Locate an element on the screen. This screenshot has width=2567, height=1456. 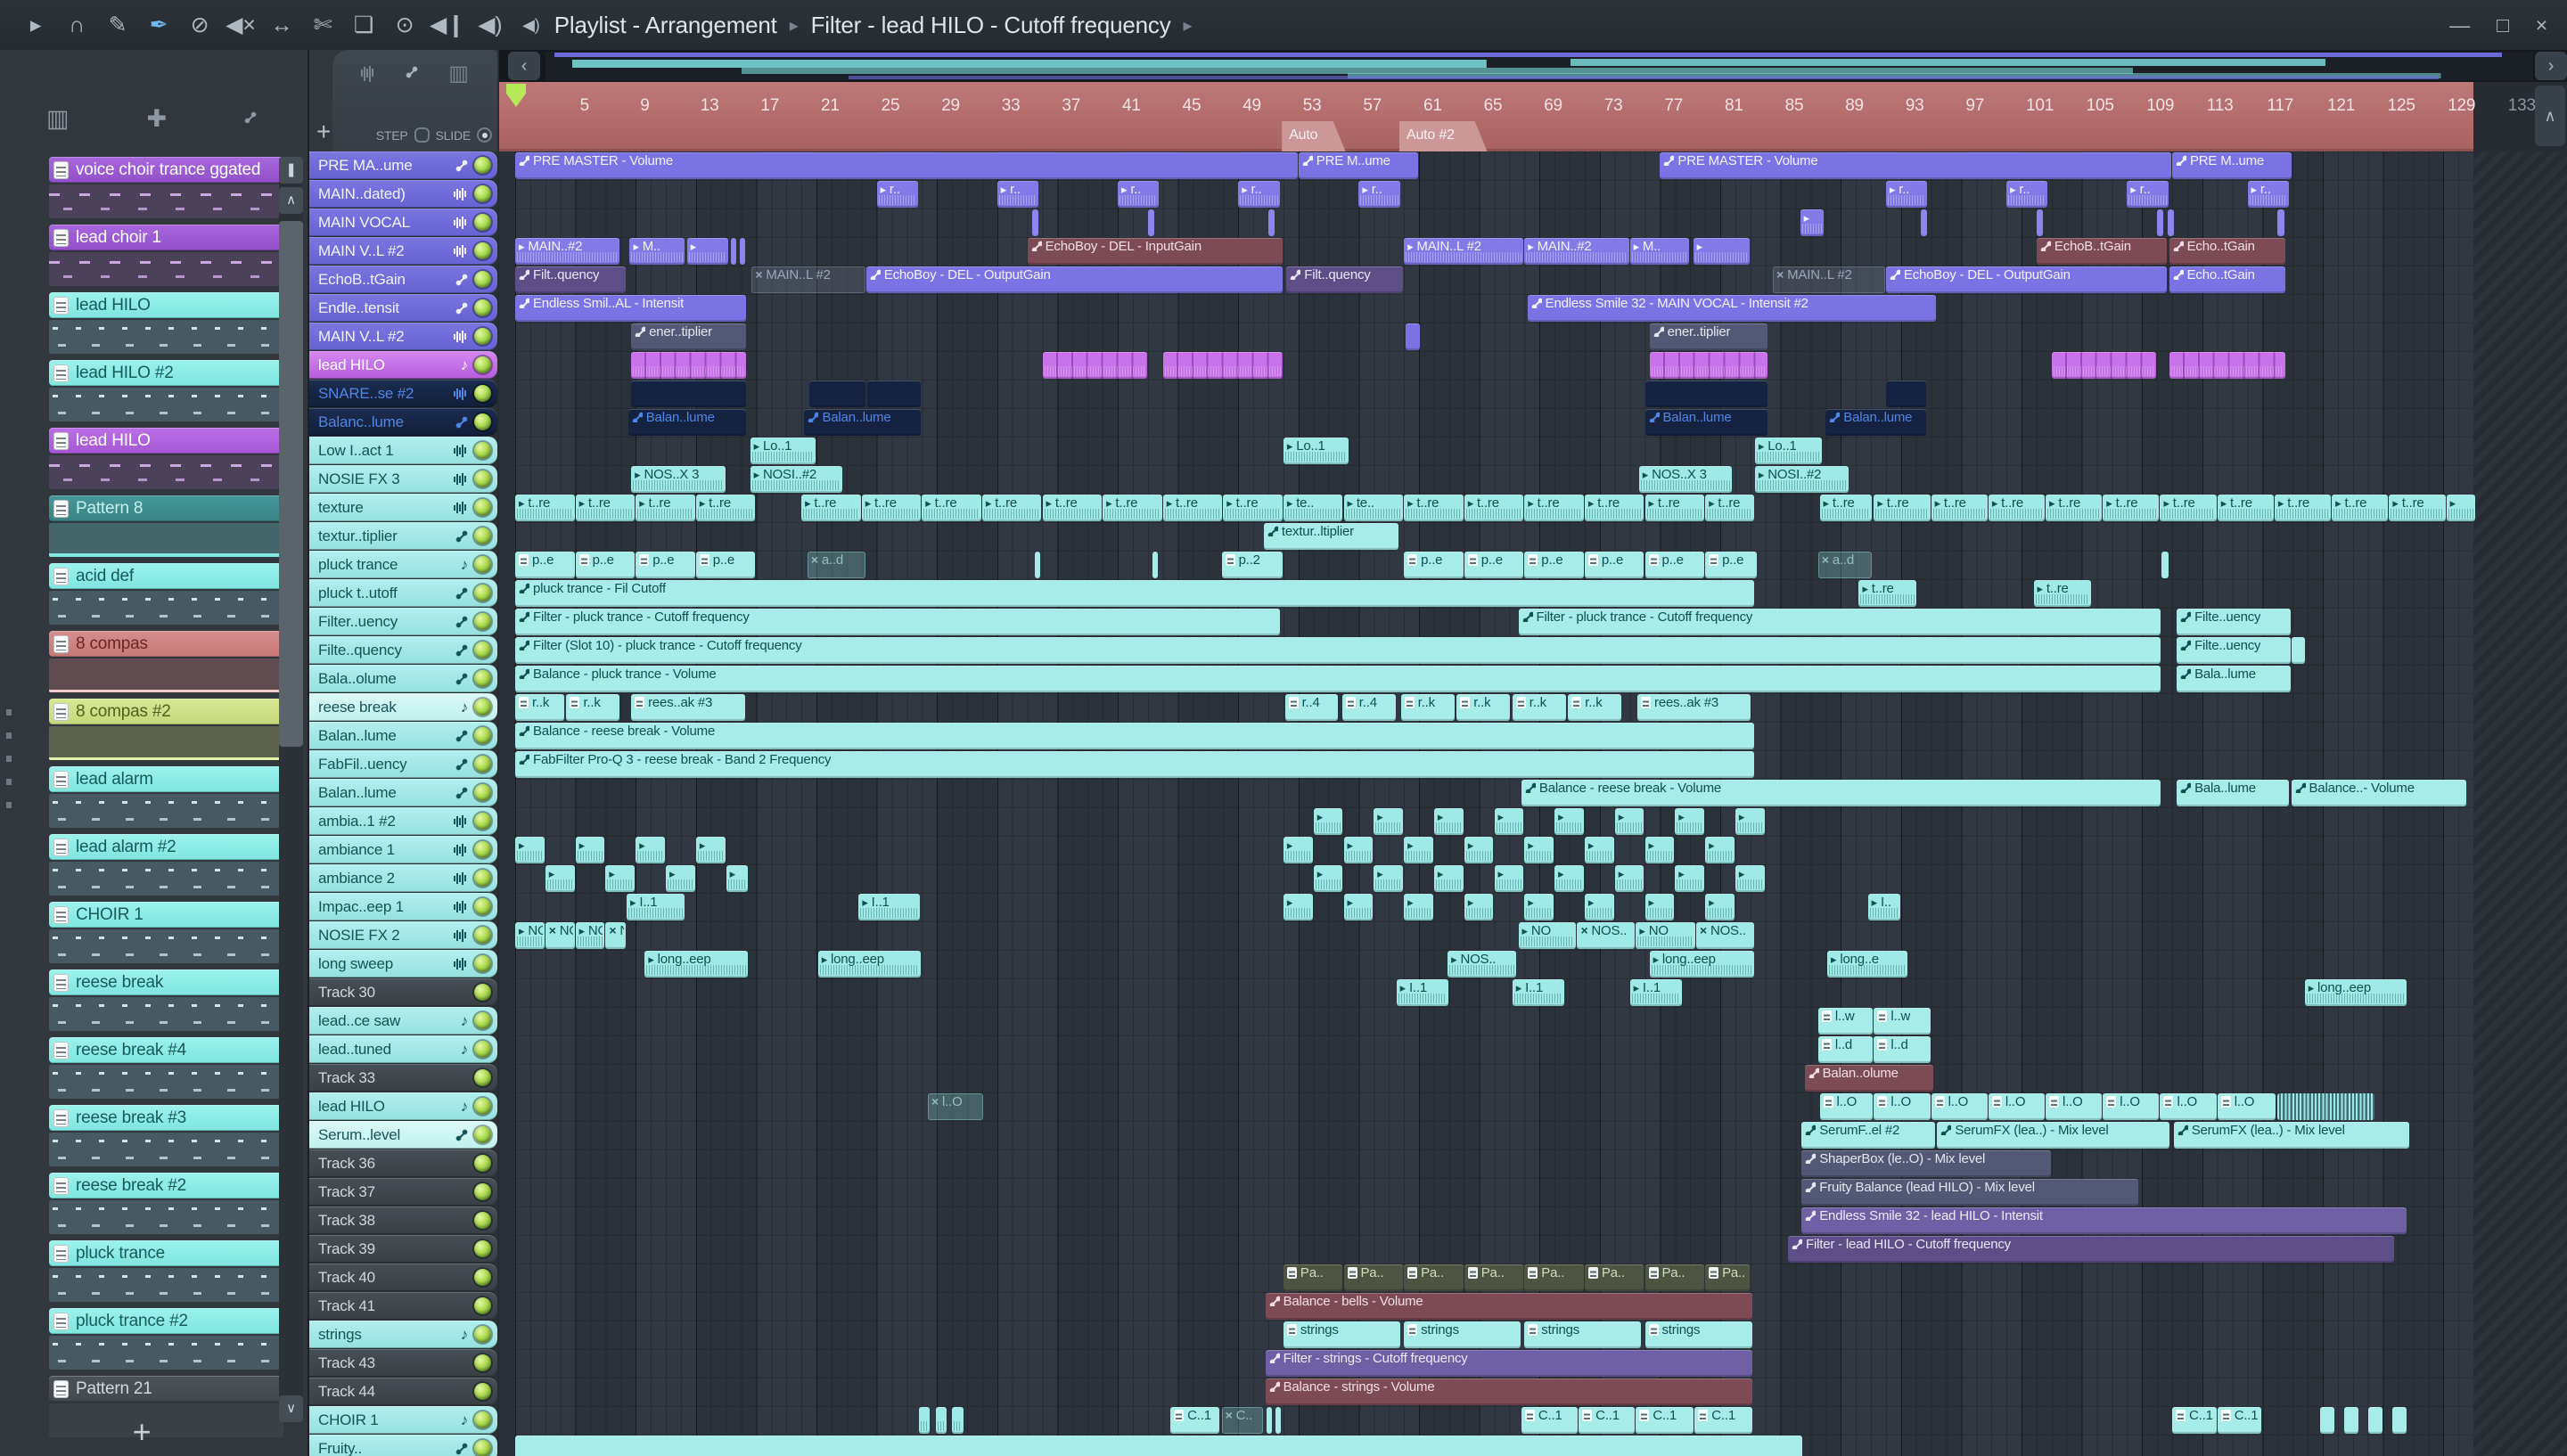
playlist-clip: Filt..quency is located at coordinates (571, 279).